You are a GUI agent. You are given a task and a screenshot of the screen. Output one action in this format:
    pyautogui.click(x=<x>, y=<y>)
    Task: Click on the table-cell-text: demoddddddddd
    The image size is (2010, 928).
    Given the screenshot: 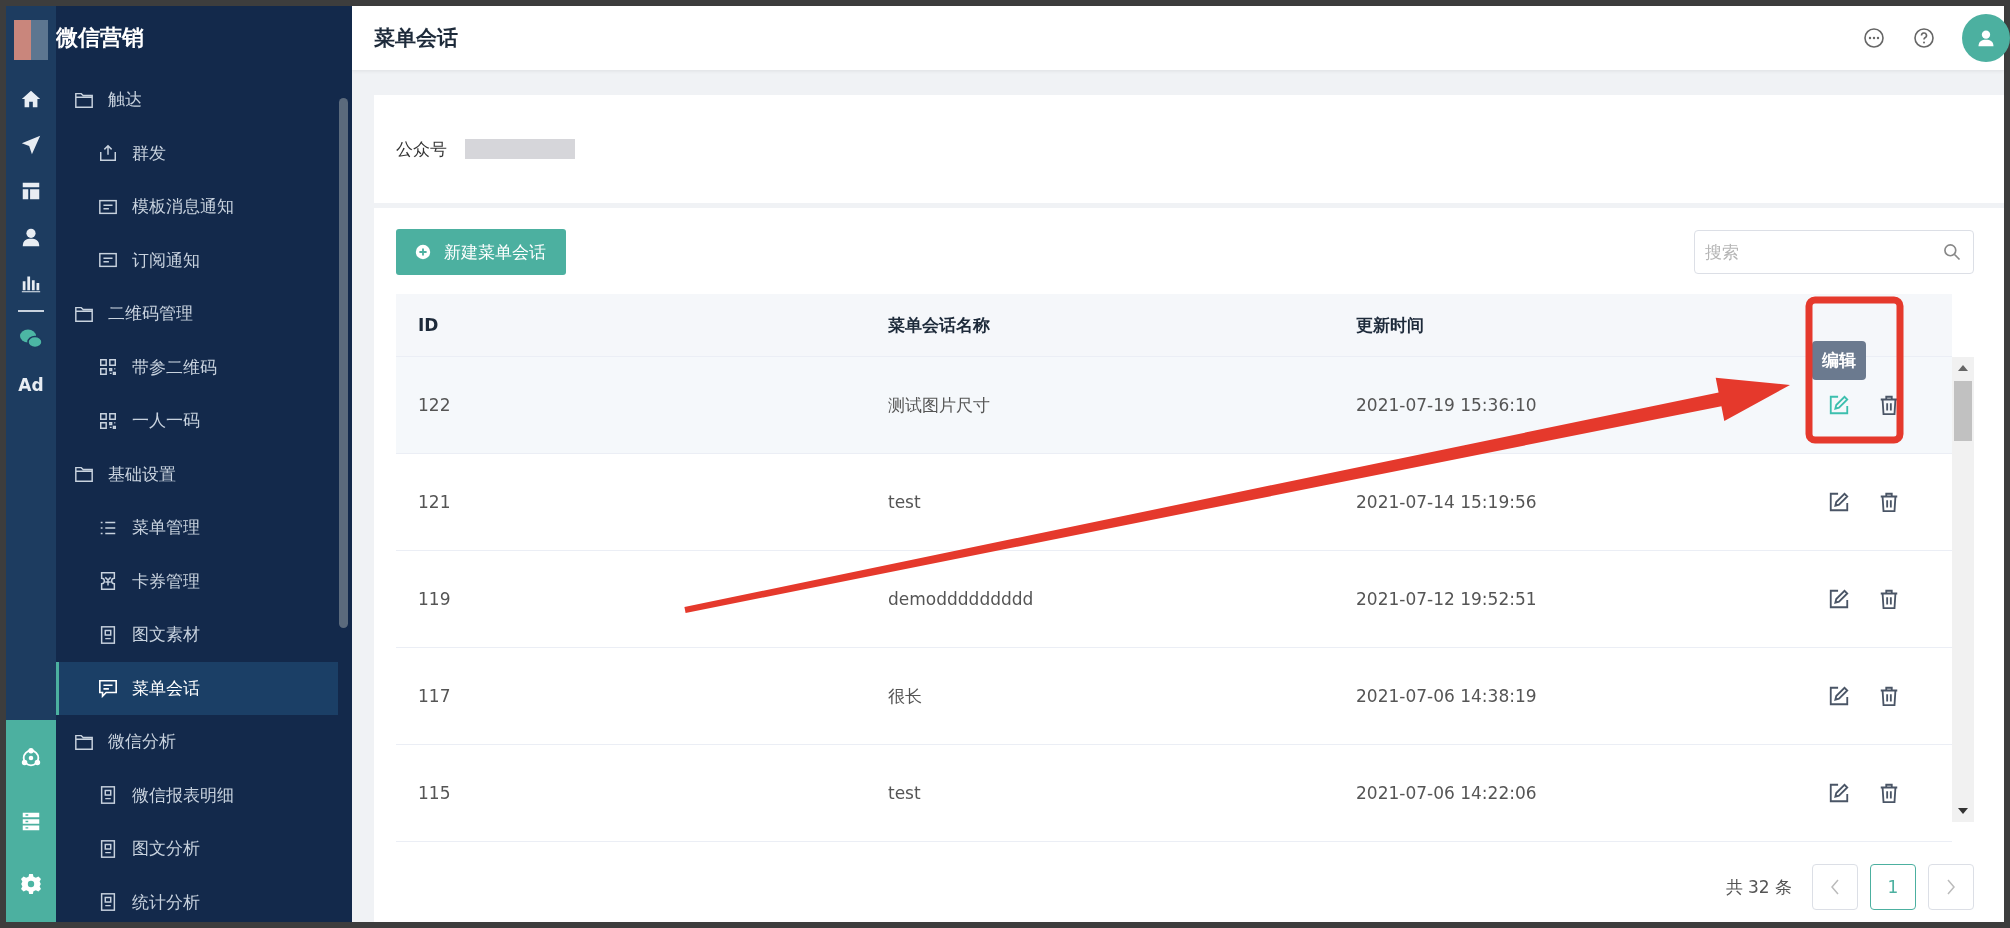 What is the action you would take?
    pyautogui.click(x=961, y=599)
    